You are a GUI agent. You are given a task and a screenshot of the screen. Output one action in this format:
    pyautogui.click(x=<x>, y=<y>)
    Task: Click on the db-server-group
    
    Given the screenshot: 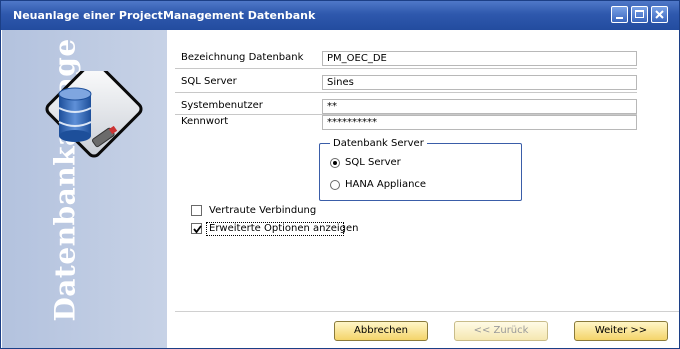 What is the action you would take?
    pyautogui.click(x=420, y=172)
    